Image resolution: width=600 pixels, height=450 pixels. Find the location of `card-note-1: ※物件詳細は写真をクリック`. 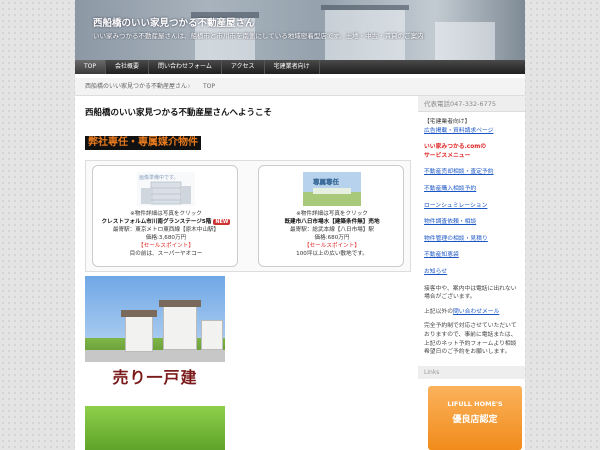

card-note-1: ※物件詳細は写真をクリック is located at coordinates (166, 214).